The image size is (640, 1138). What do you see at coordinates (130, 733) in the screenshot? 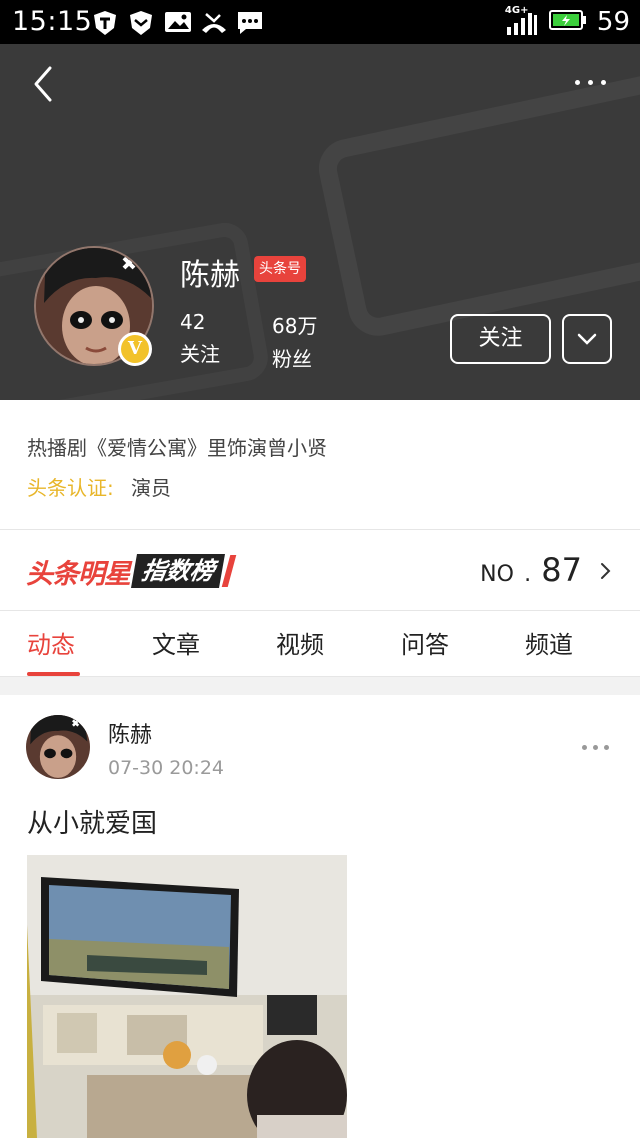
I see `post-author: 陈赫` at bounding box center [130, 733].